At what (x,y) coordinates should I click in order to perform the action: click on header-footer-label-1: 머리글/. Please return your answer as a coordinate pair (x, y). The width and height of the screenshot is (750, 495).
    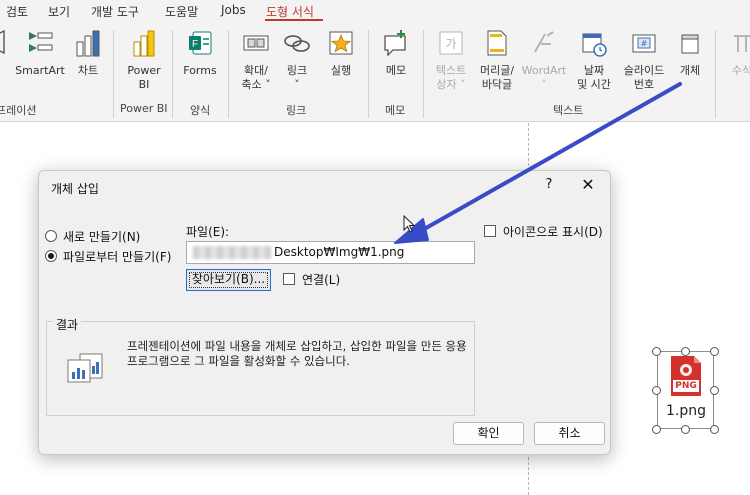
    Looking at the image, I should click on (497, 70).